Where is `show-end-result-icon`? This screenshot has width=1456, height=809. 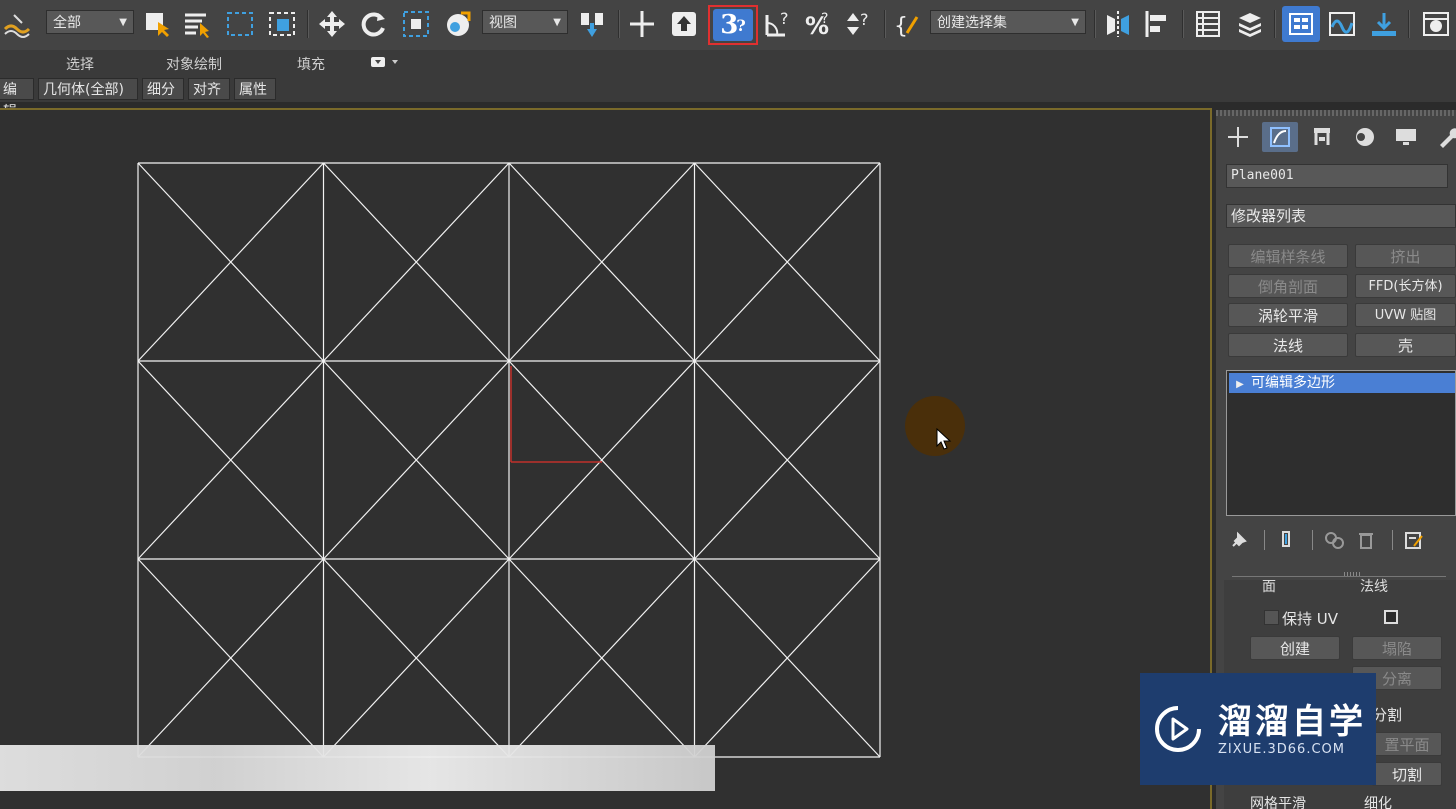
show-end-result-icon is located at coordinates (1287, 542).